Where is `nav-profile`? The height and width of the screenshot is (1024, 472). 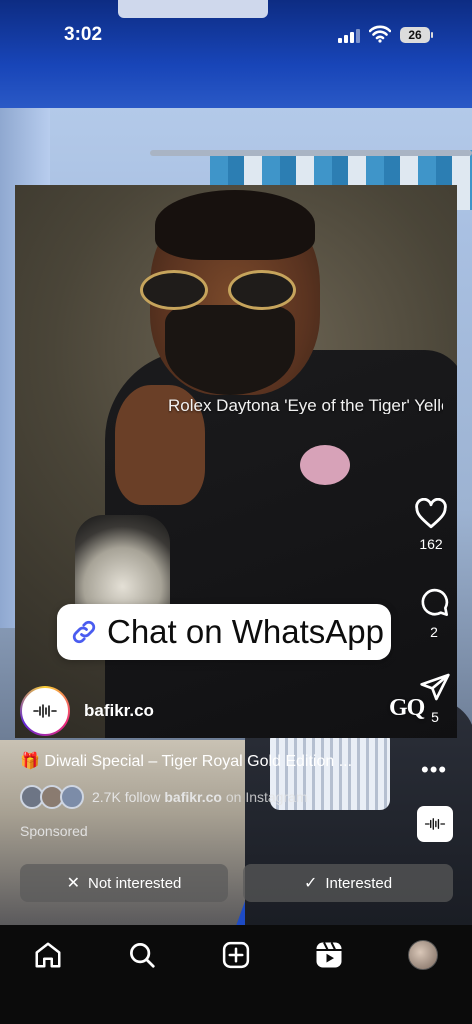
nav-profile is located at coordinates (423, 955).